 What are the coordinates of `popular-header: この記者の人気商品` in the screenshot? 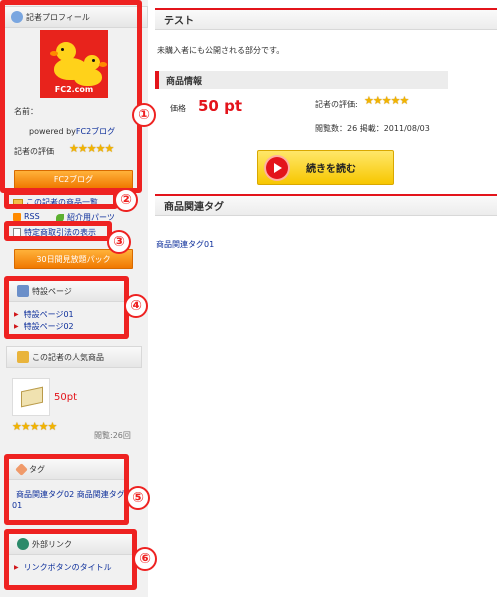 It's located at (74, 357).